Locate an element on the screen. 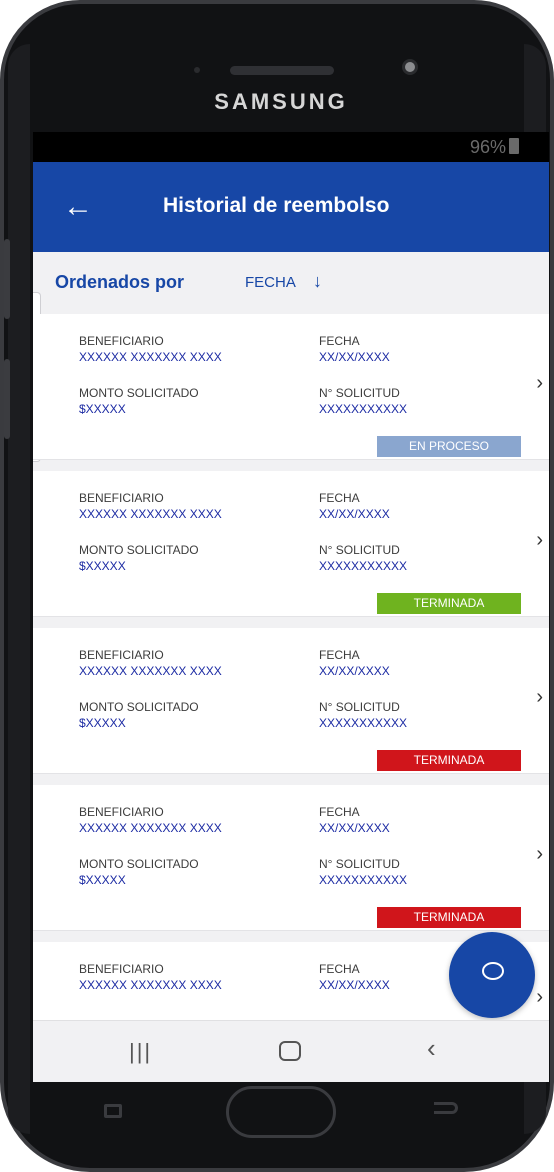 This screenshot has width=554, height=1172. chat-bubble-icon is located at coordinates (493, 971).